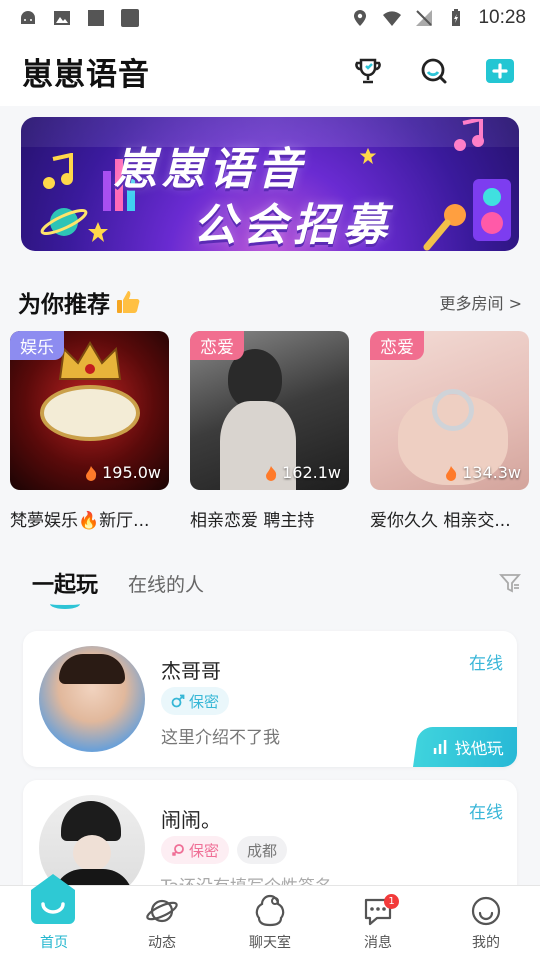 This screenshot has width=540, height=960. What do you see at coordinates (92, 699) in the screenshot?
I see `avatar` at bounding box center [92, 699].